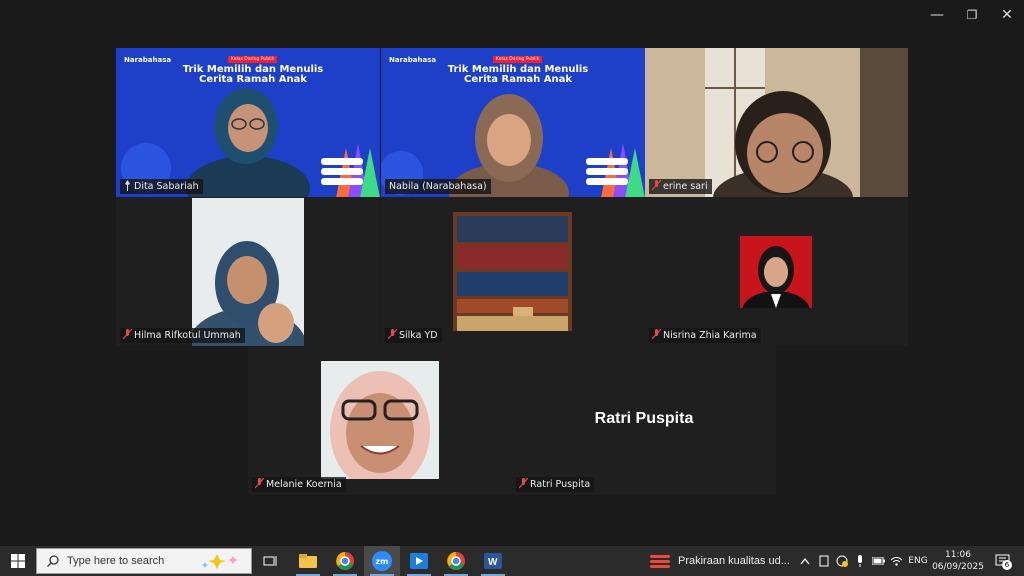 The image size is (1024, 576). I want to click on svg-text: W, so click(493, 562).